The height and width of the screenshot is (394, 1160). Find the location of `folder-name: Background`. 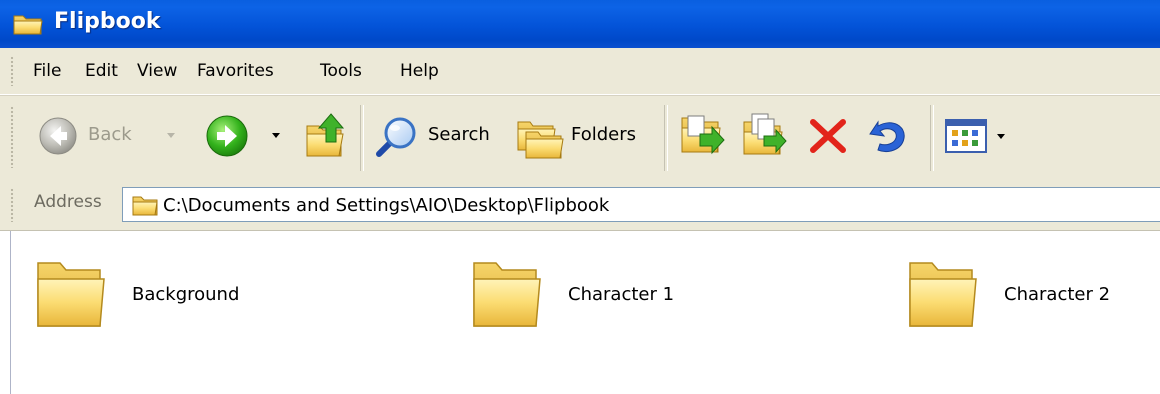

folder-name: Background is located at coordinates (186, 294).